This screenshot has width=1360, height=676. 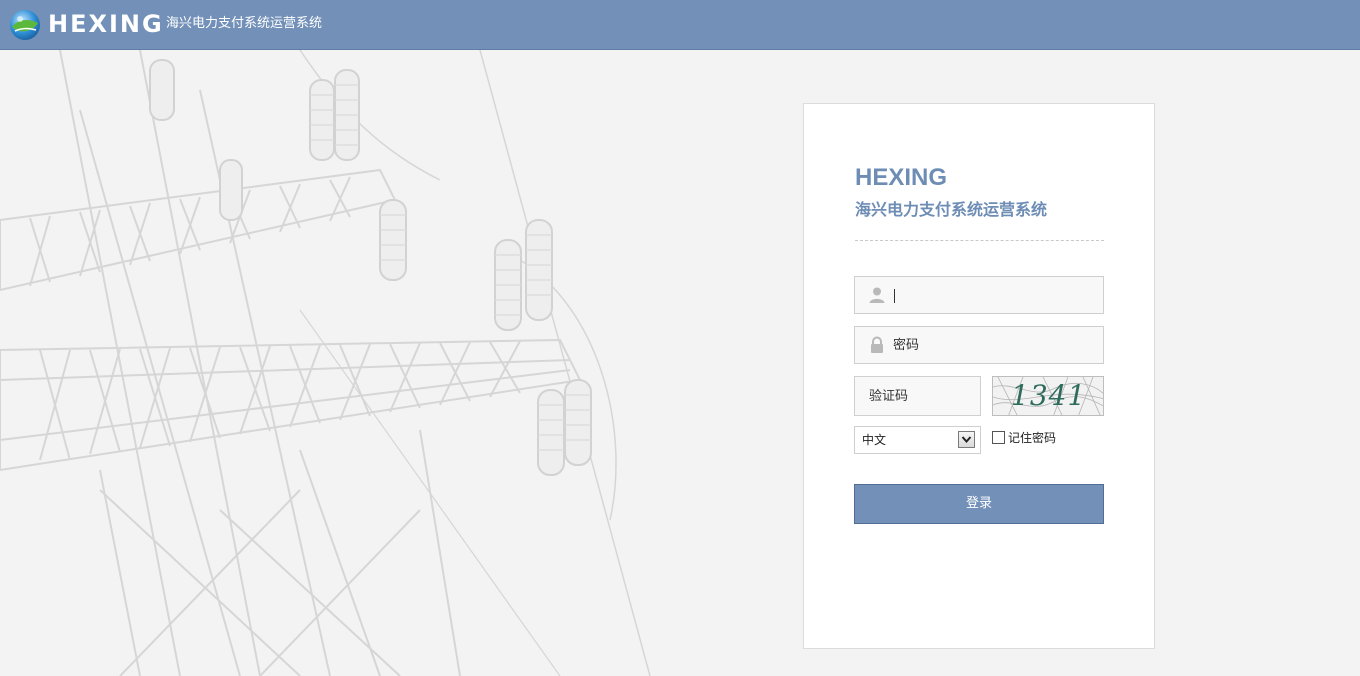 I want to click on captcha-image: 1341, so click(x=1048, y=396).